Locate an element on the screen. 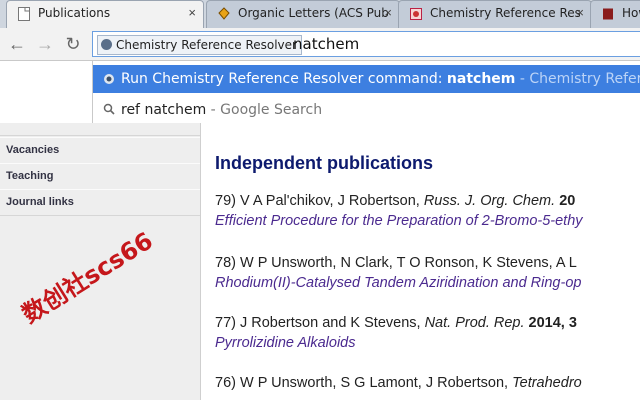 The width and height of the screenshot is (640, 400). page-icon is located at coordinates (24, 14).